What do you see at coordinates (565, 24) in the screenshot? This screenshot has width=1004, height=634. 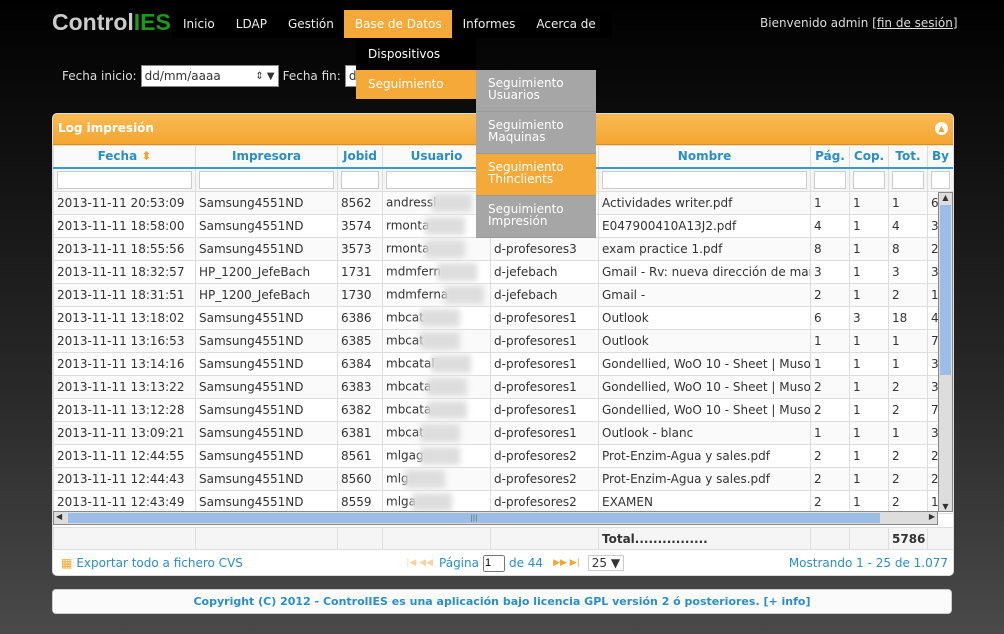 I see `nav-item-5: Acerca de` at bounding box center [565, 24].